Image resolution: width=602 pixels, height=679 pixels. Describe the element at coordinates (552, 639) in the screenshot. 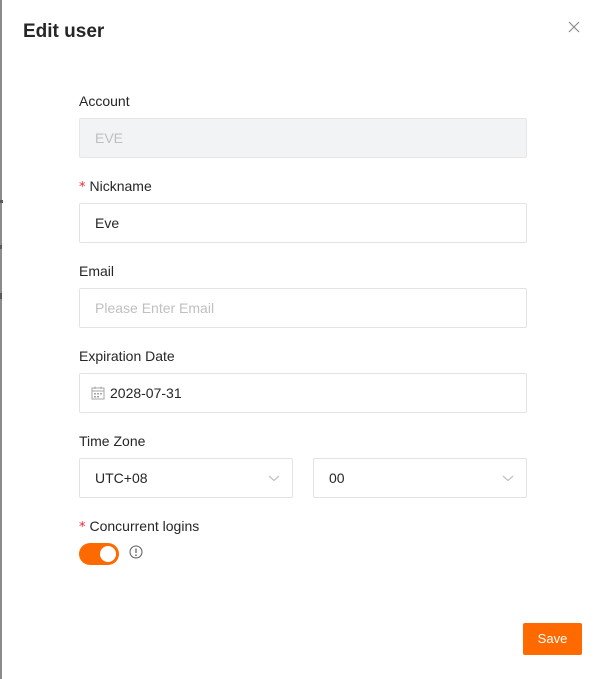

I see `save-button: Save` at that location.